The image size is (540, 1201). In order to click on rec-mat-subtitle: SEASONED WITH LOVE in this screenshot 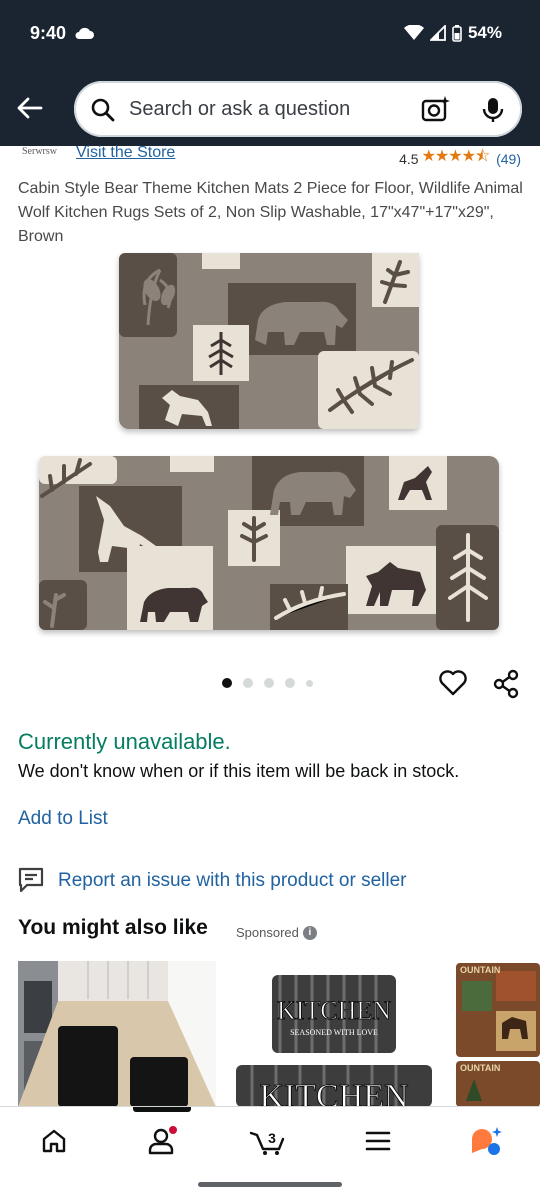, I will do `click(334, 1032)`.